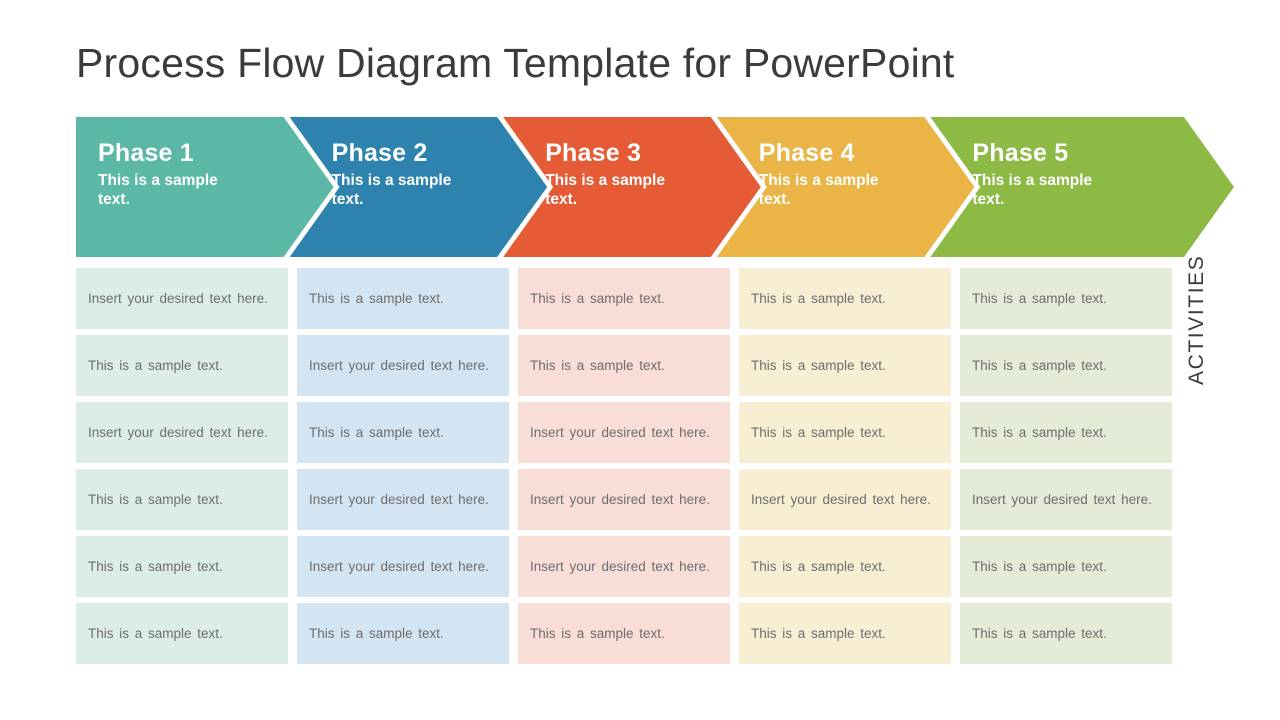 Image resolution: width=1280 pixels, height=720 pixels. I want to click on activity-cell-r2-c5: This is a sample text., so click(1066, 365).